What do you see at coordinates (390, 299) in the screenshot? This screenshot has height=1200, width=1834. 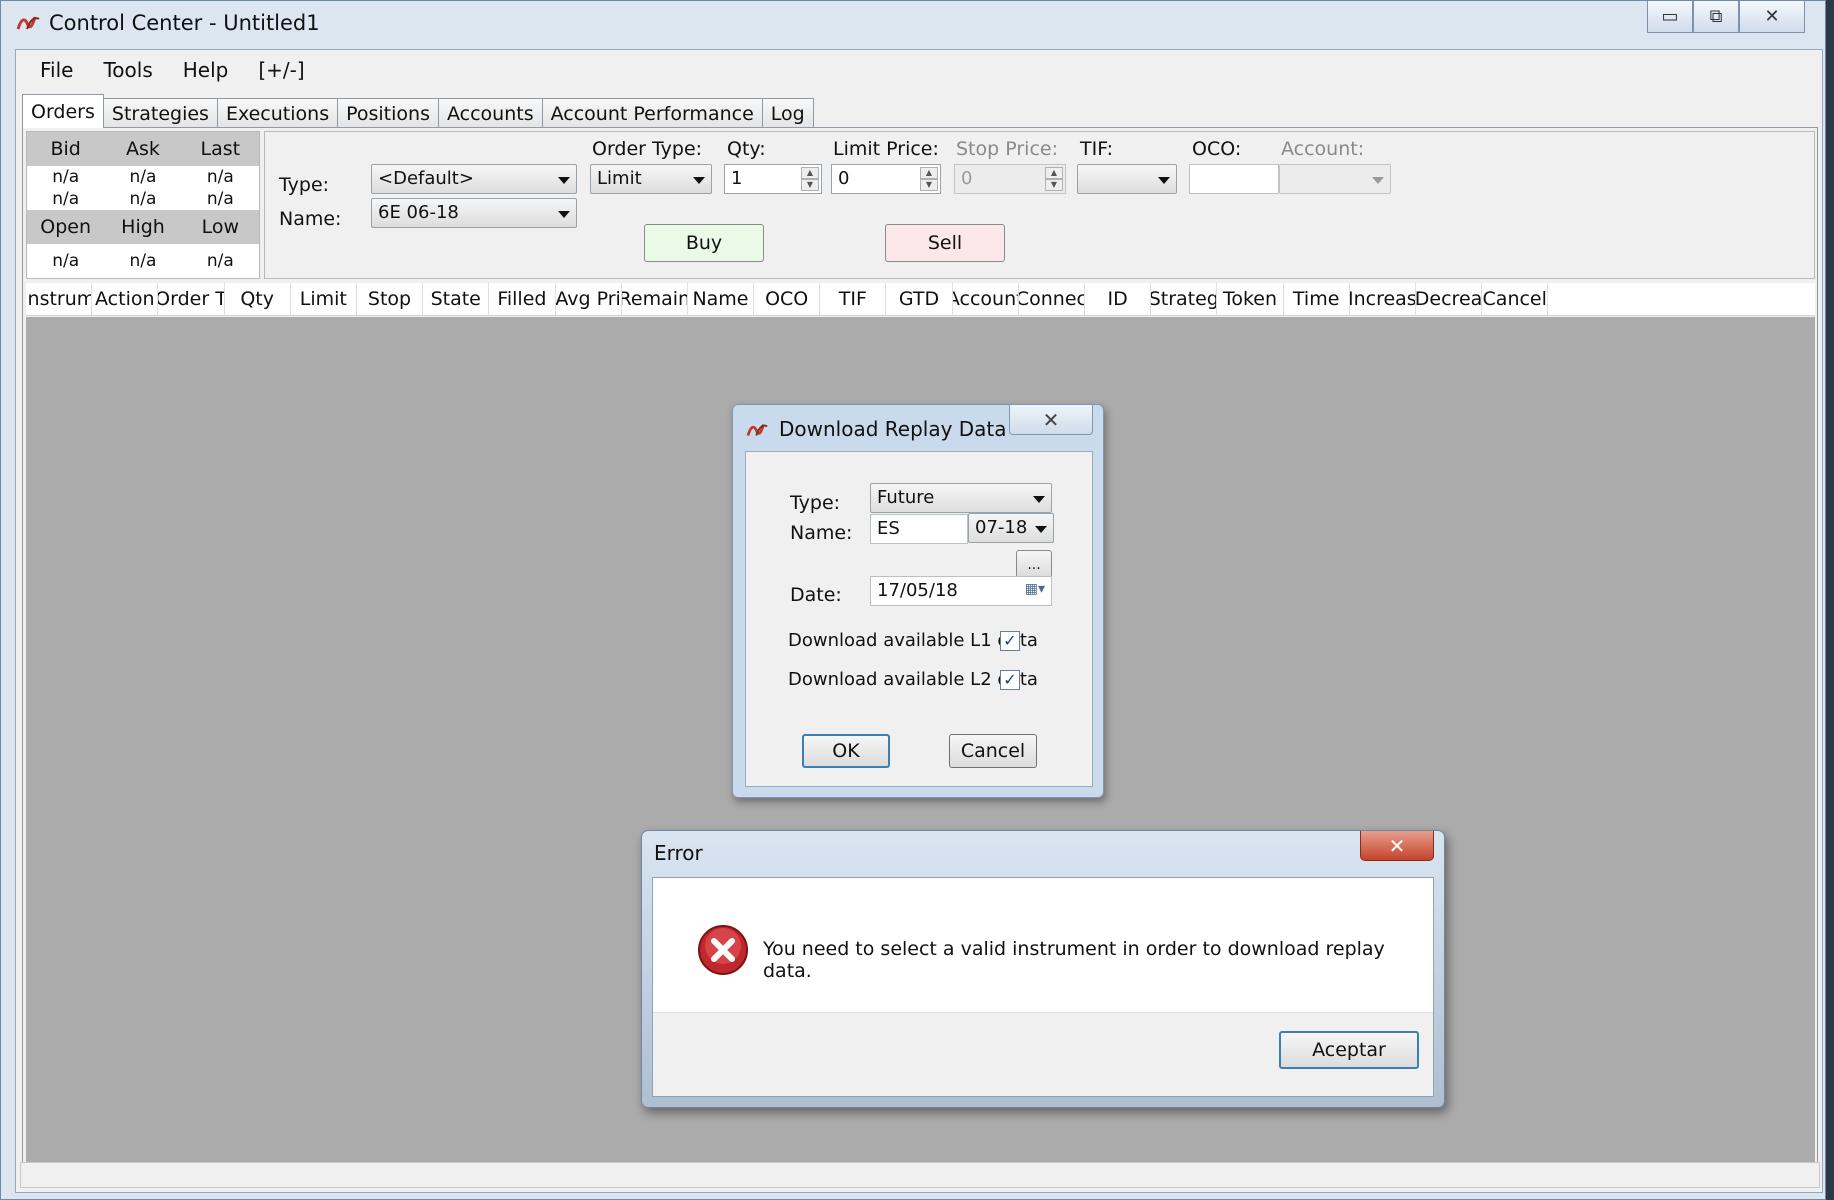 I see `column-header: Stop` at bounding box center [390, 299].